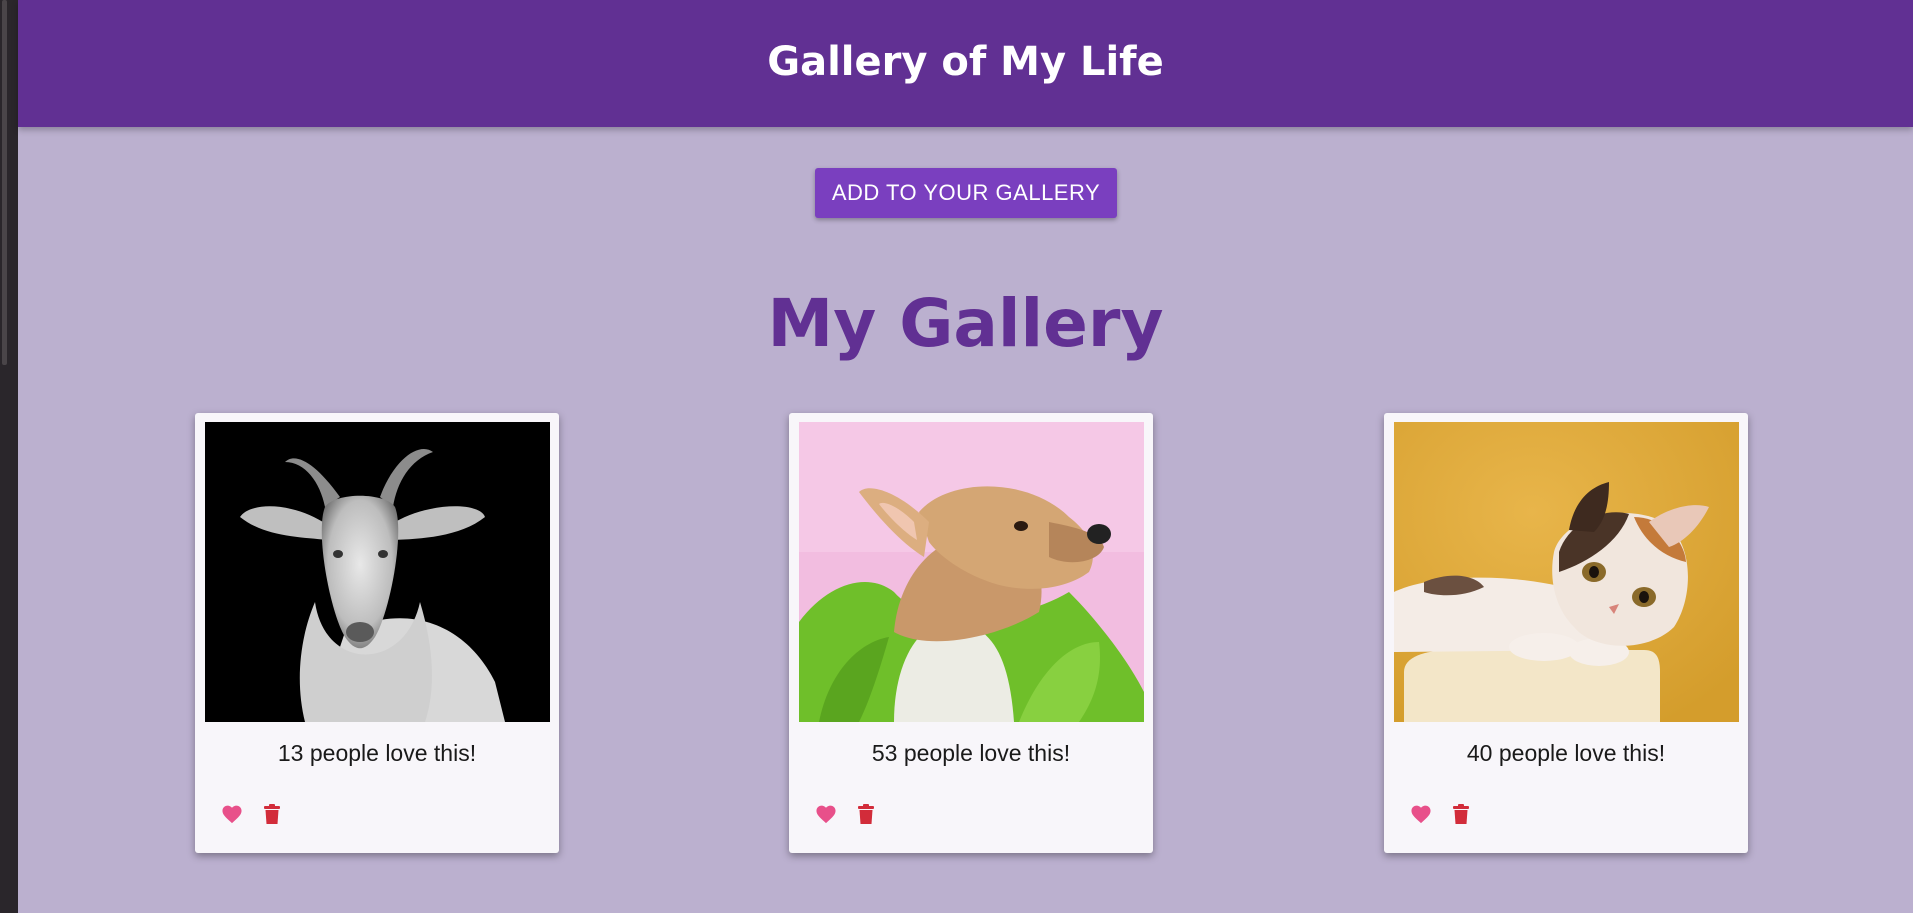 Image resolution: width=1913 pixels, height=913 pixels. I want to click on app-header: Gallery of My Life, so click(965, 63).